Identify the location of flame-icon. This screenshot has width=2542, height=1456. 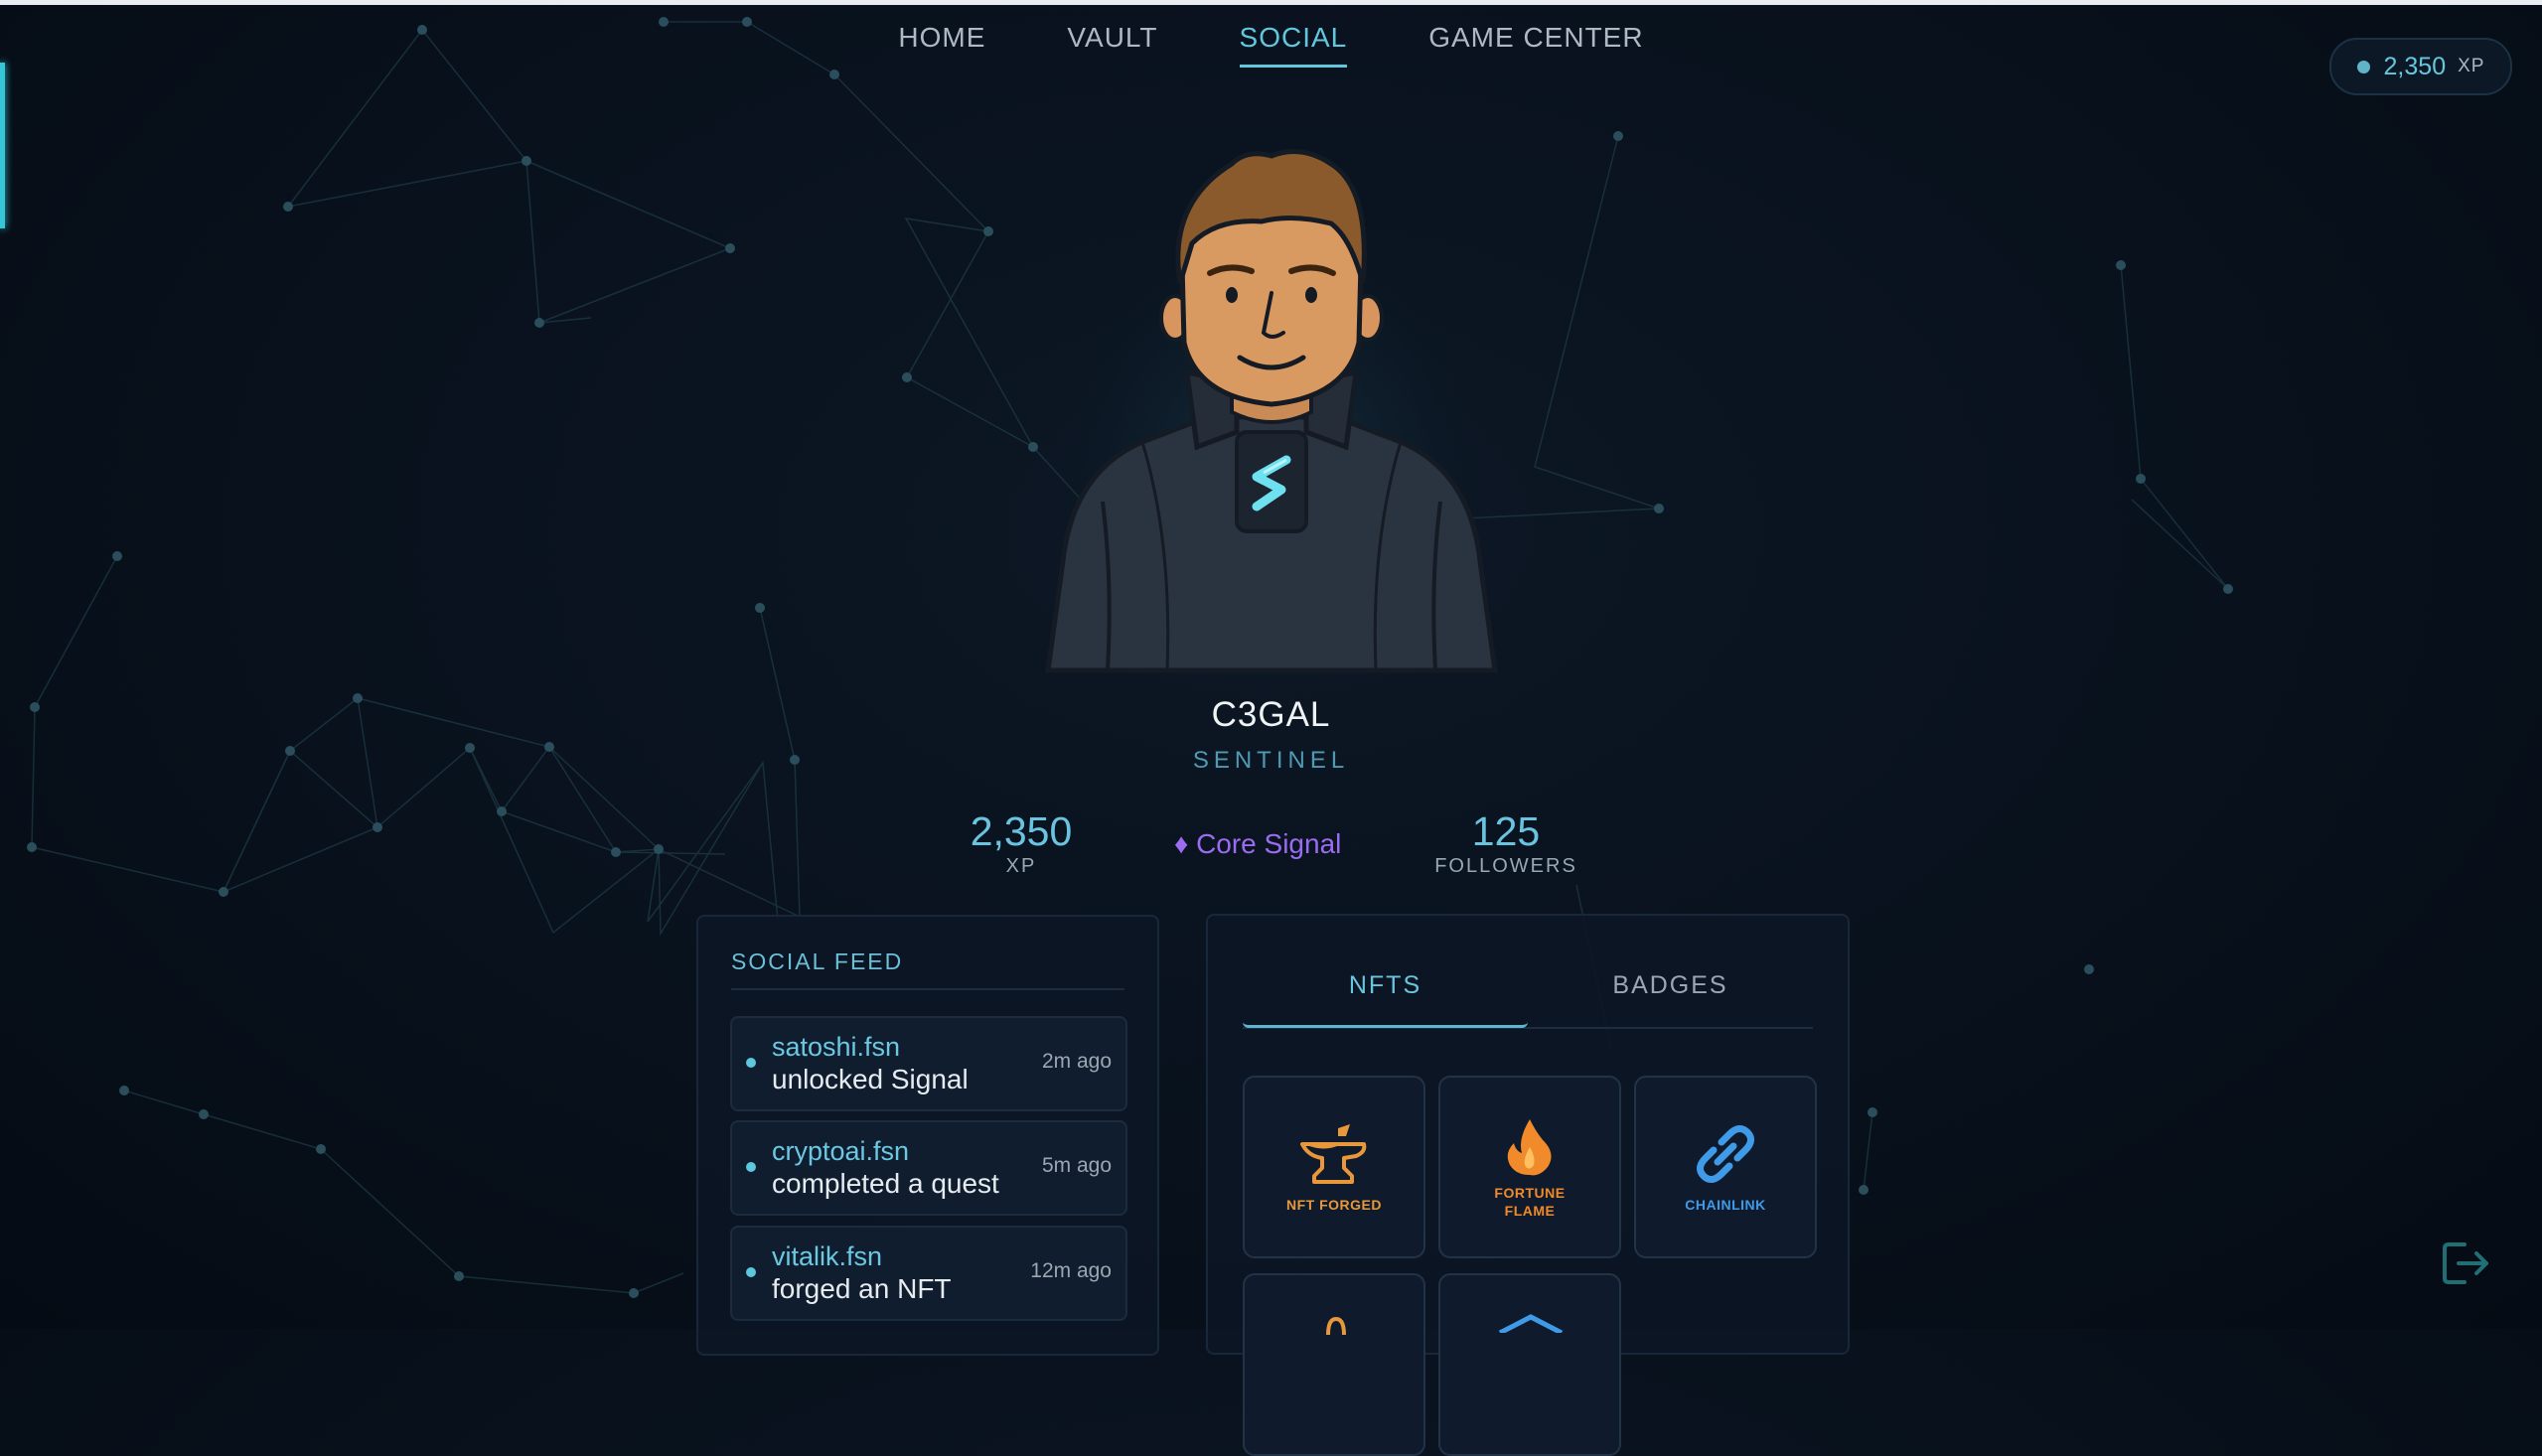
(1529, 1147).